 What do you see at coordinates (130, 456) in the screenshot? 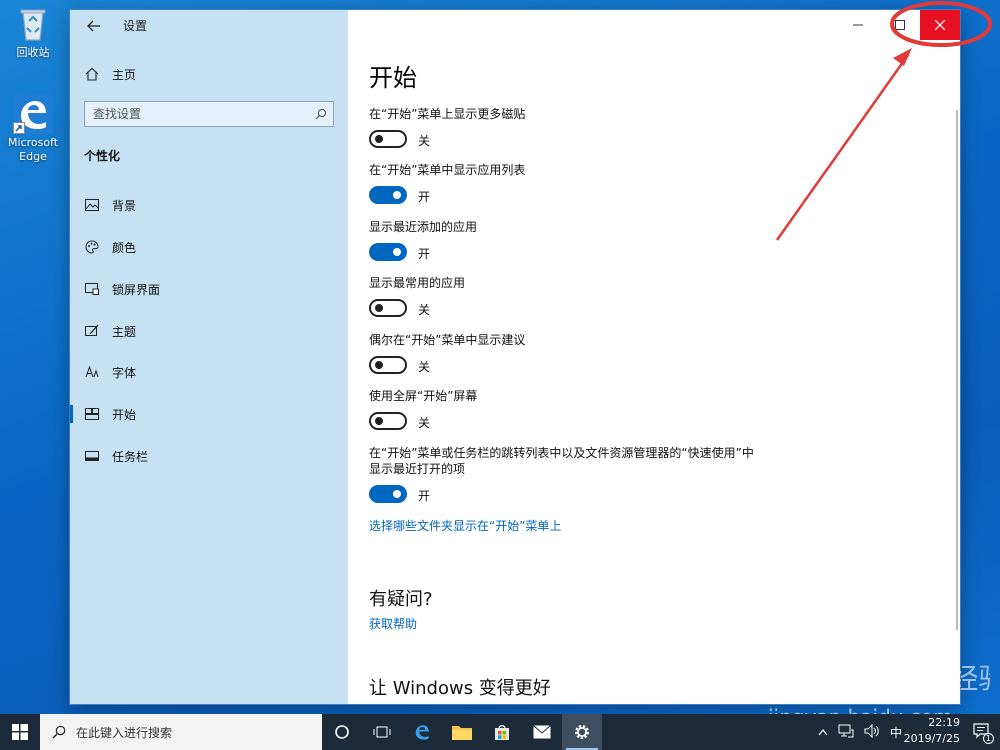
I see `sidebar-item-label: 任务栏` at bounding box center [130, 456].